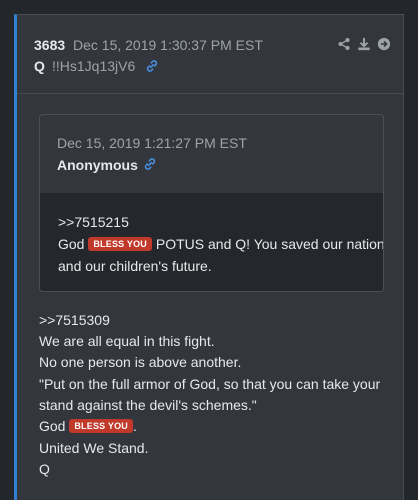 The image size is (418, 500). I want to click on quoted-post-line: and our children's future., so click(135, 266).